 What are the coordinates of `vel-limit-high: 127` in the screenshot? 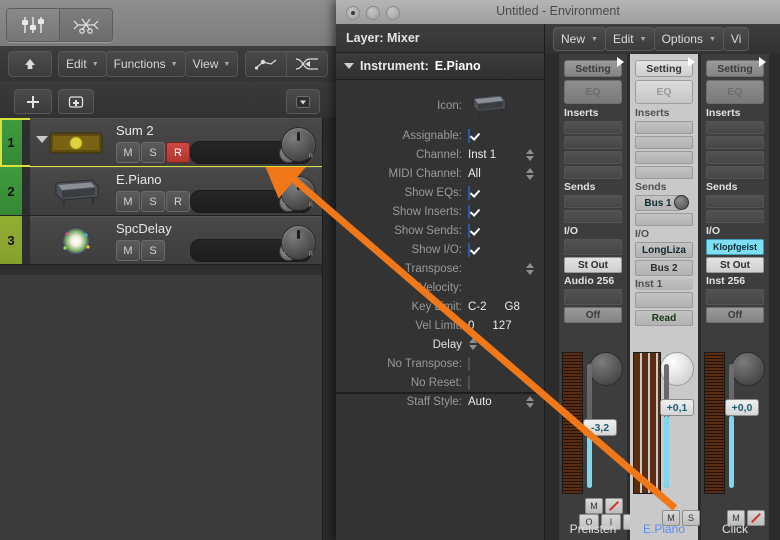 It's located at (501, 326).